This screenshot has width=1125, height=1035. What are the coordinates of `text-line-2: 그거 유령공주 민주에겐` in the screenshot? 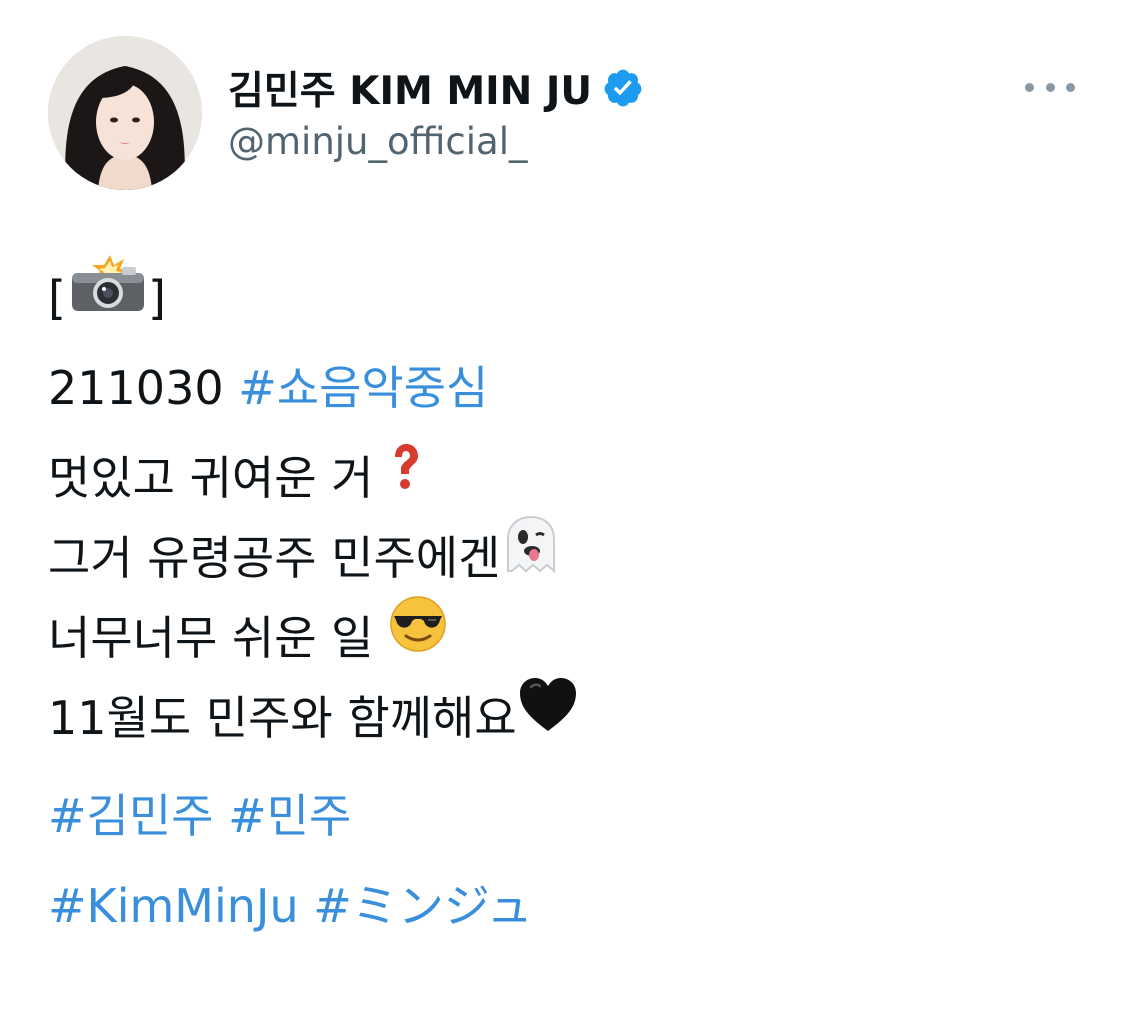 It's located at (563, 556).